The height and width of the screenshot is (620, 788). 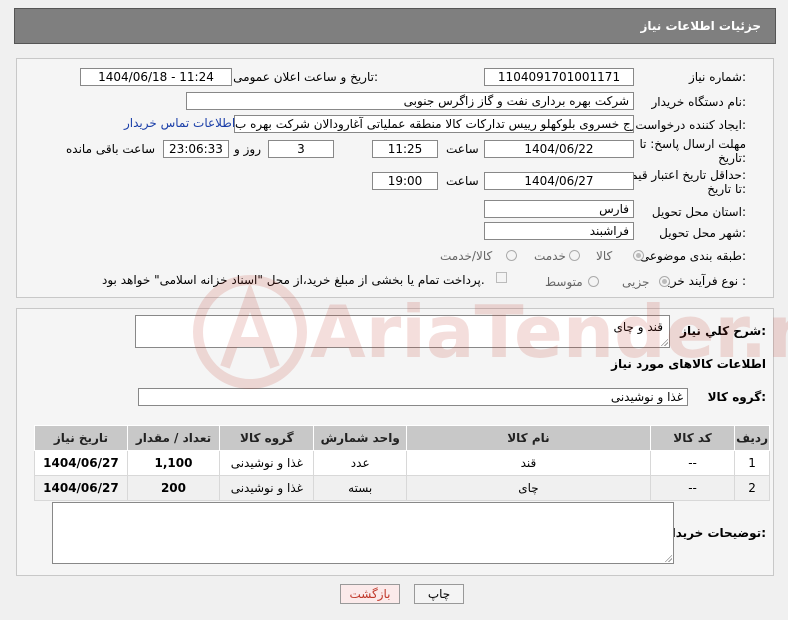 What do you see at coordinates (703, 281) in the screenshot?
I see `purchase-type-label: نوع فرآیند خرید :` at bounding box center [703, 281].